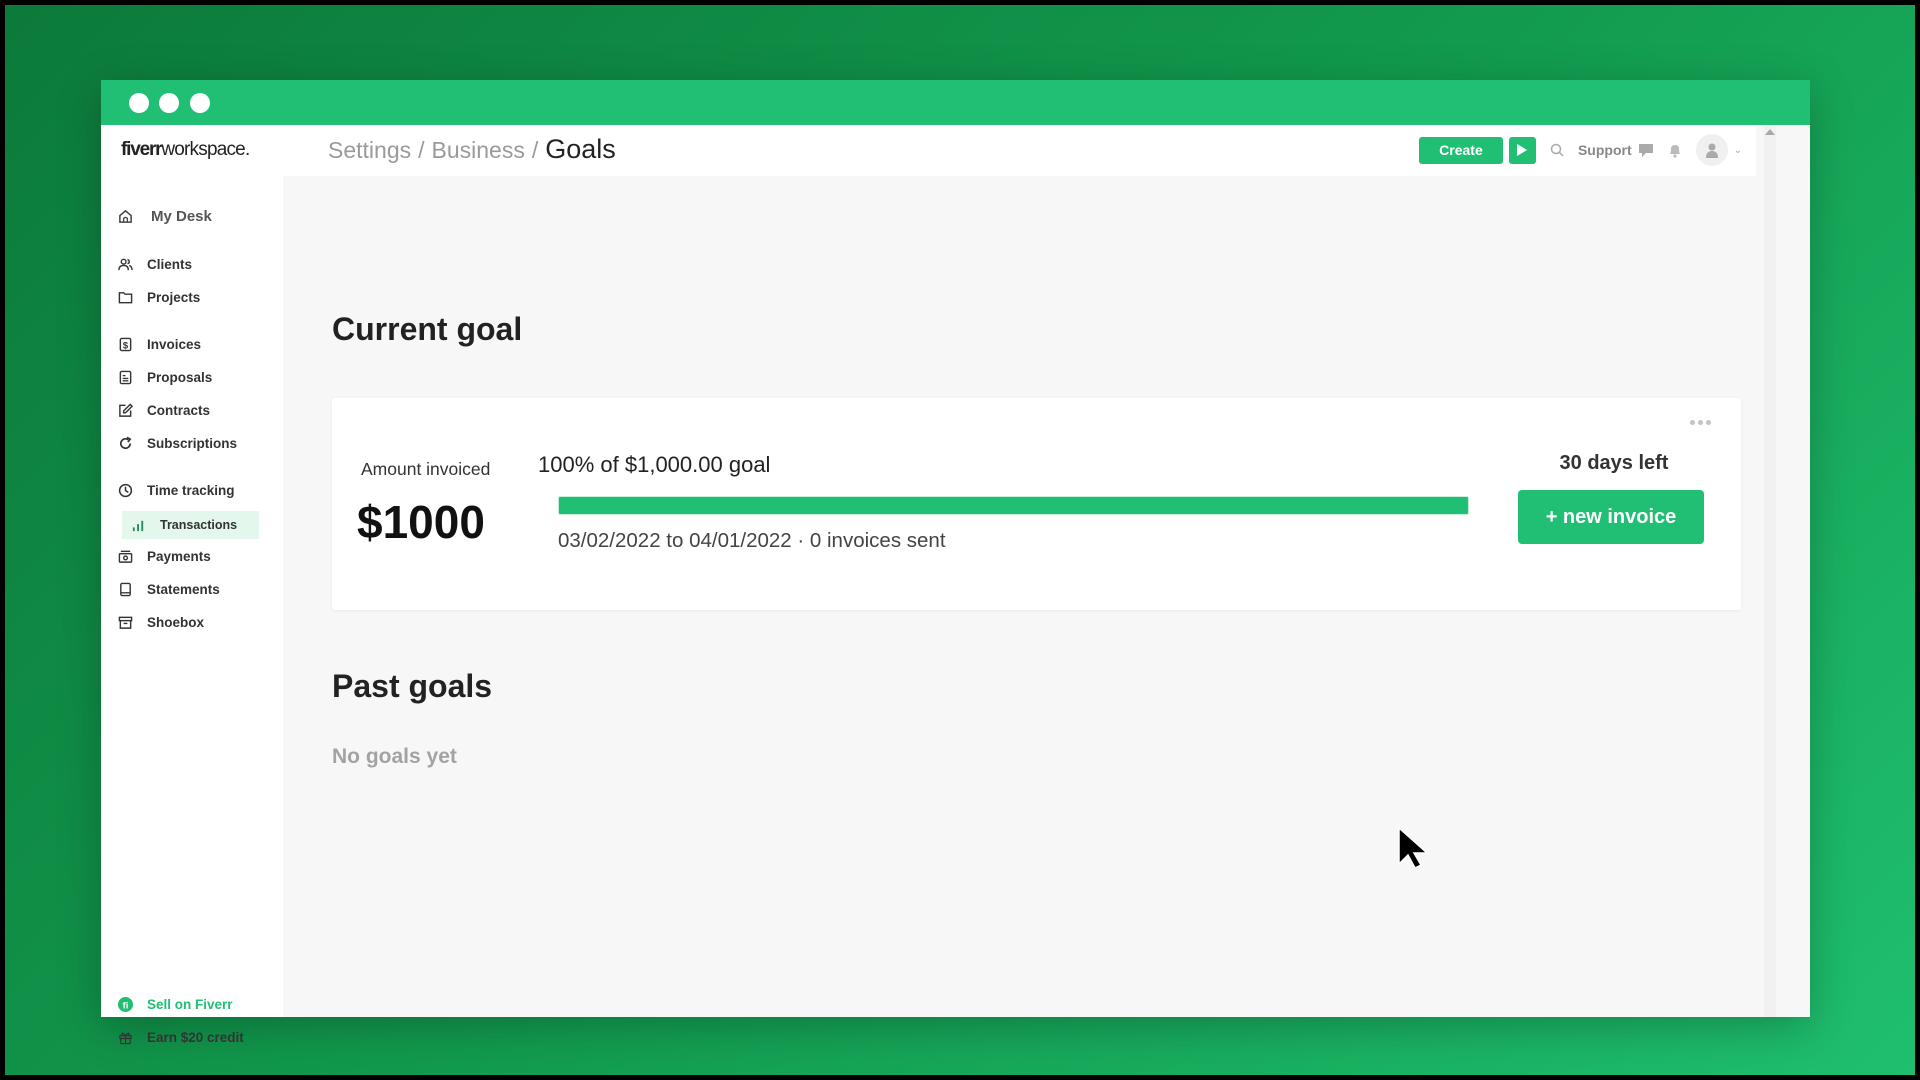 The width and height of the screenshot is (1920, 1080). I want to click on search-icon, so click(1557, 150).